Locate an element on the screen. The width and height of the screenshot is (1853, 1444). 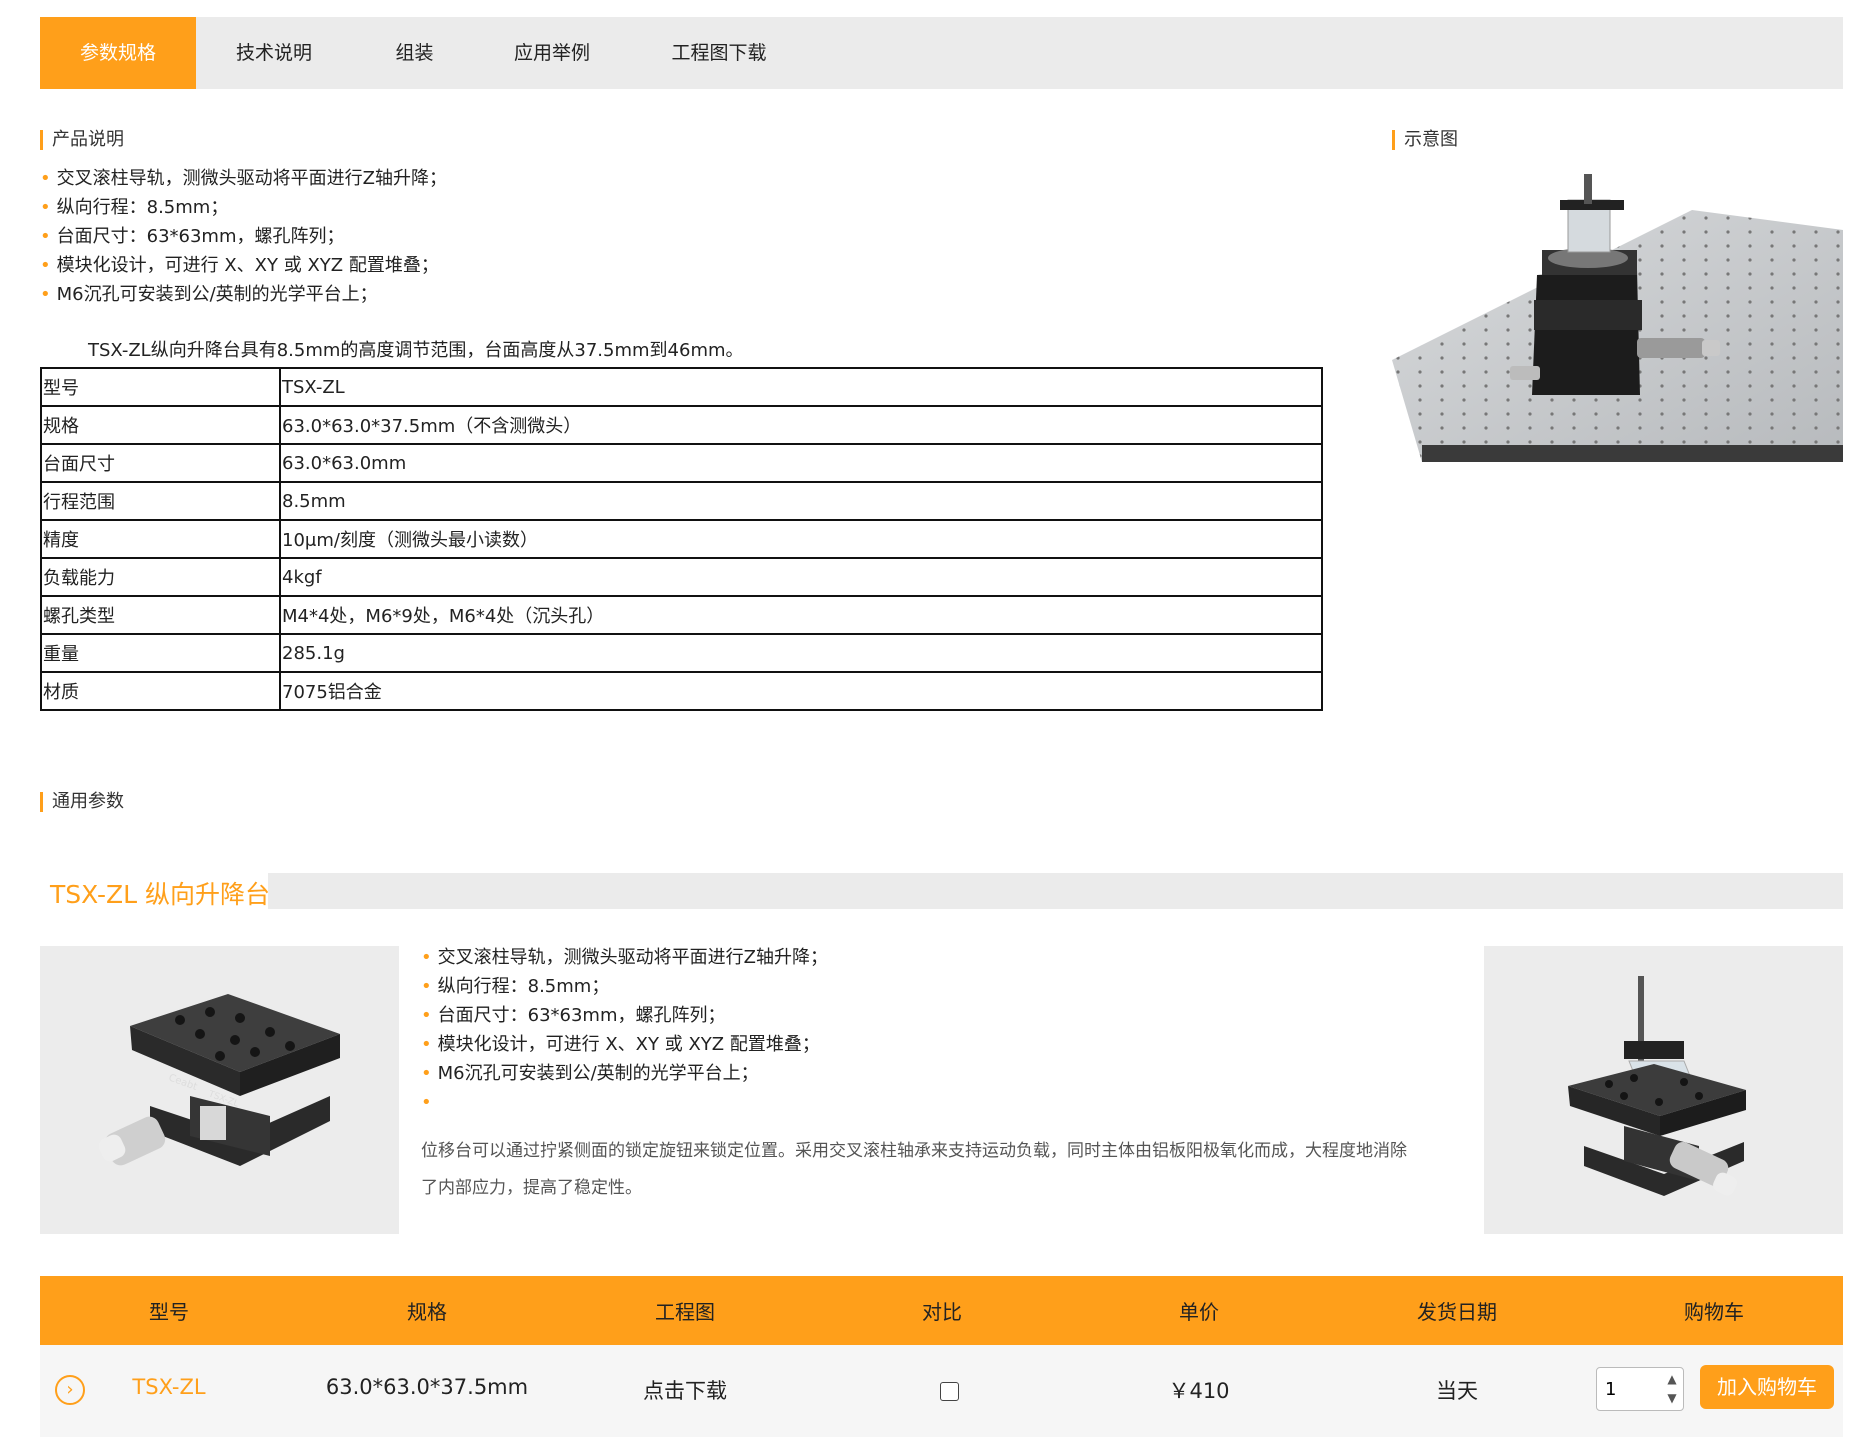
tab-bar: 参数规格 技术说明 组装 应用举例 工程图下载 is located at coordinates (941, 53).